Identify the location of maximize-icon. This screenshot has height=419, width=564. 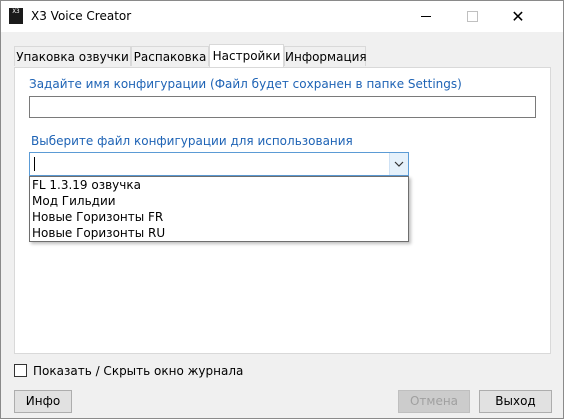
(472, 16).